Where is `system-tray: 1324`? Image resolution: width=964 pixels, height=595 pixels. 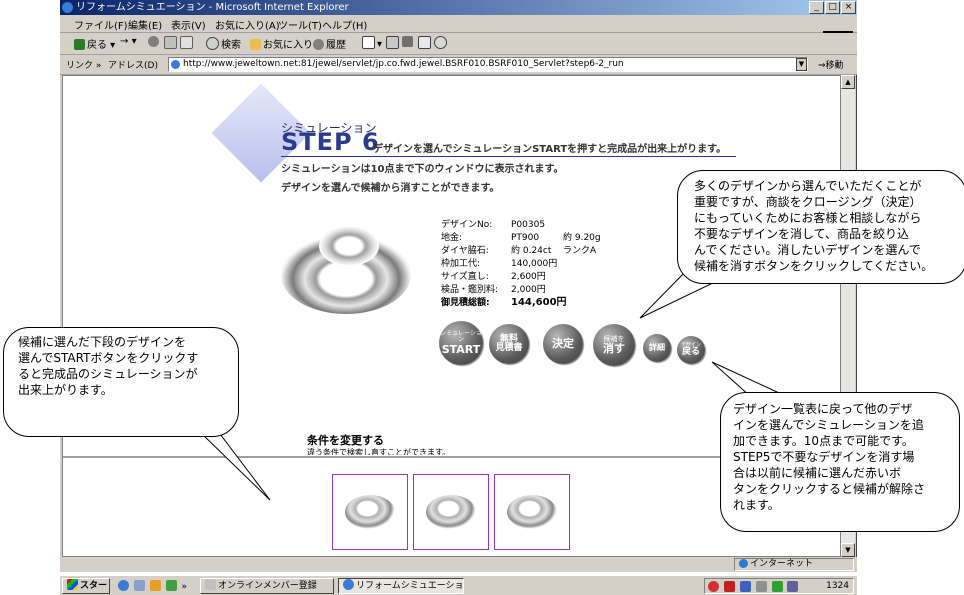
system-tray: 1324 is located at coordinates (779, 586).